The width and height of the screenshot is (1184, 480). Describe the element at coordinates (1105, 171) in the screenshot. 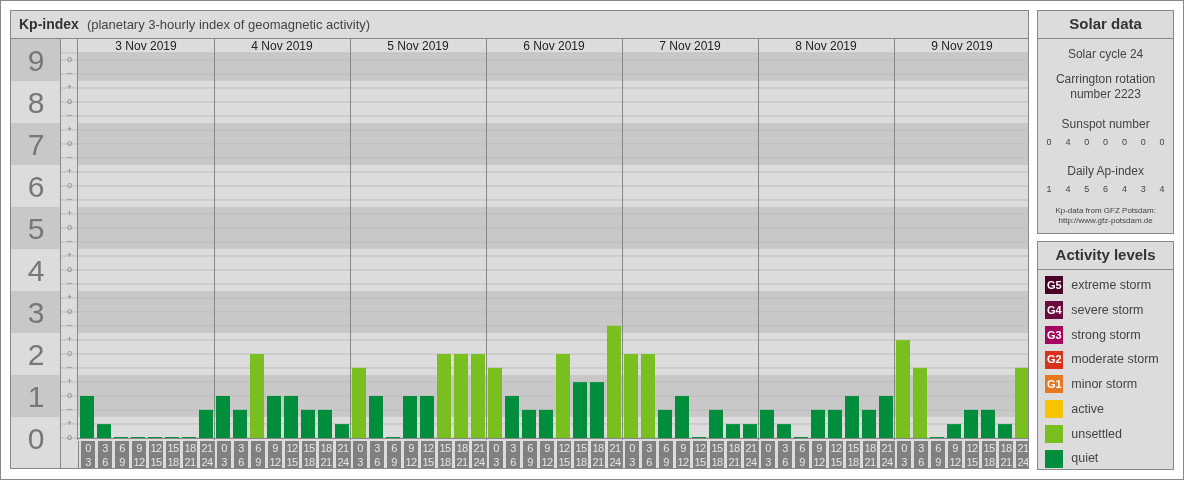

I see `ap-label: Daily Ap-index` at that location.